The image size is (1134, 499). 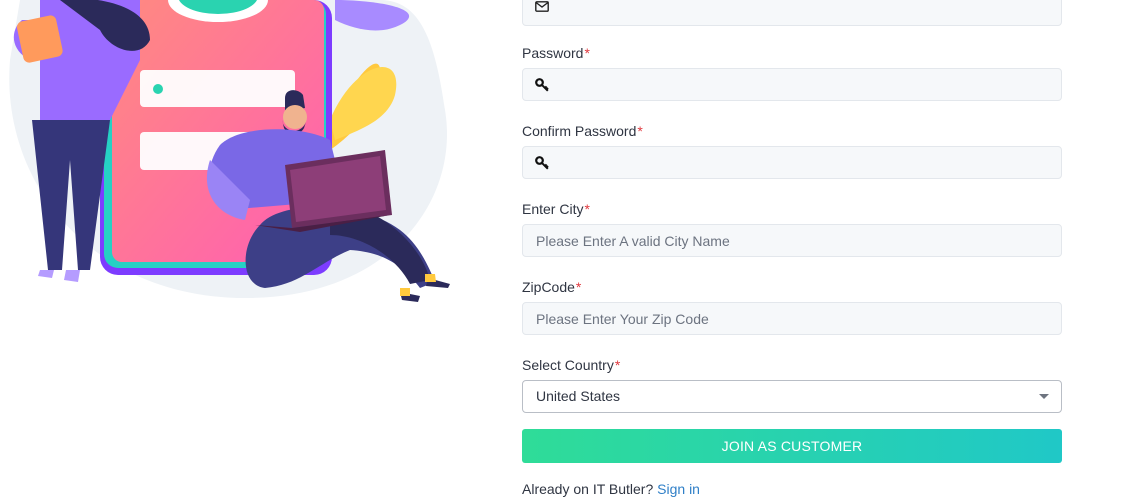 What do you see at coordinates (553, 209) in the screenshot?
I see `city-label-text: Enter City` at bounding box center [553, 209].